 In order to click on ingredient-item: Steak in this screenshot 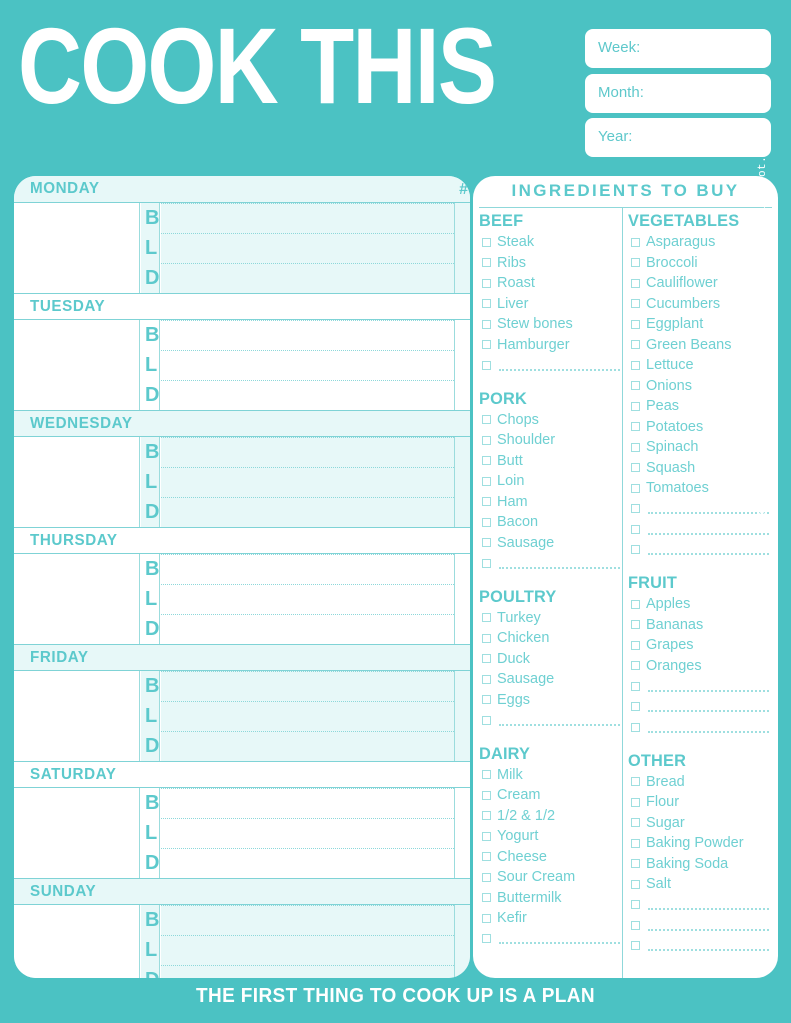, I will do `click(550, 242)`.